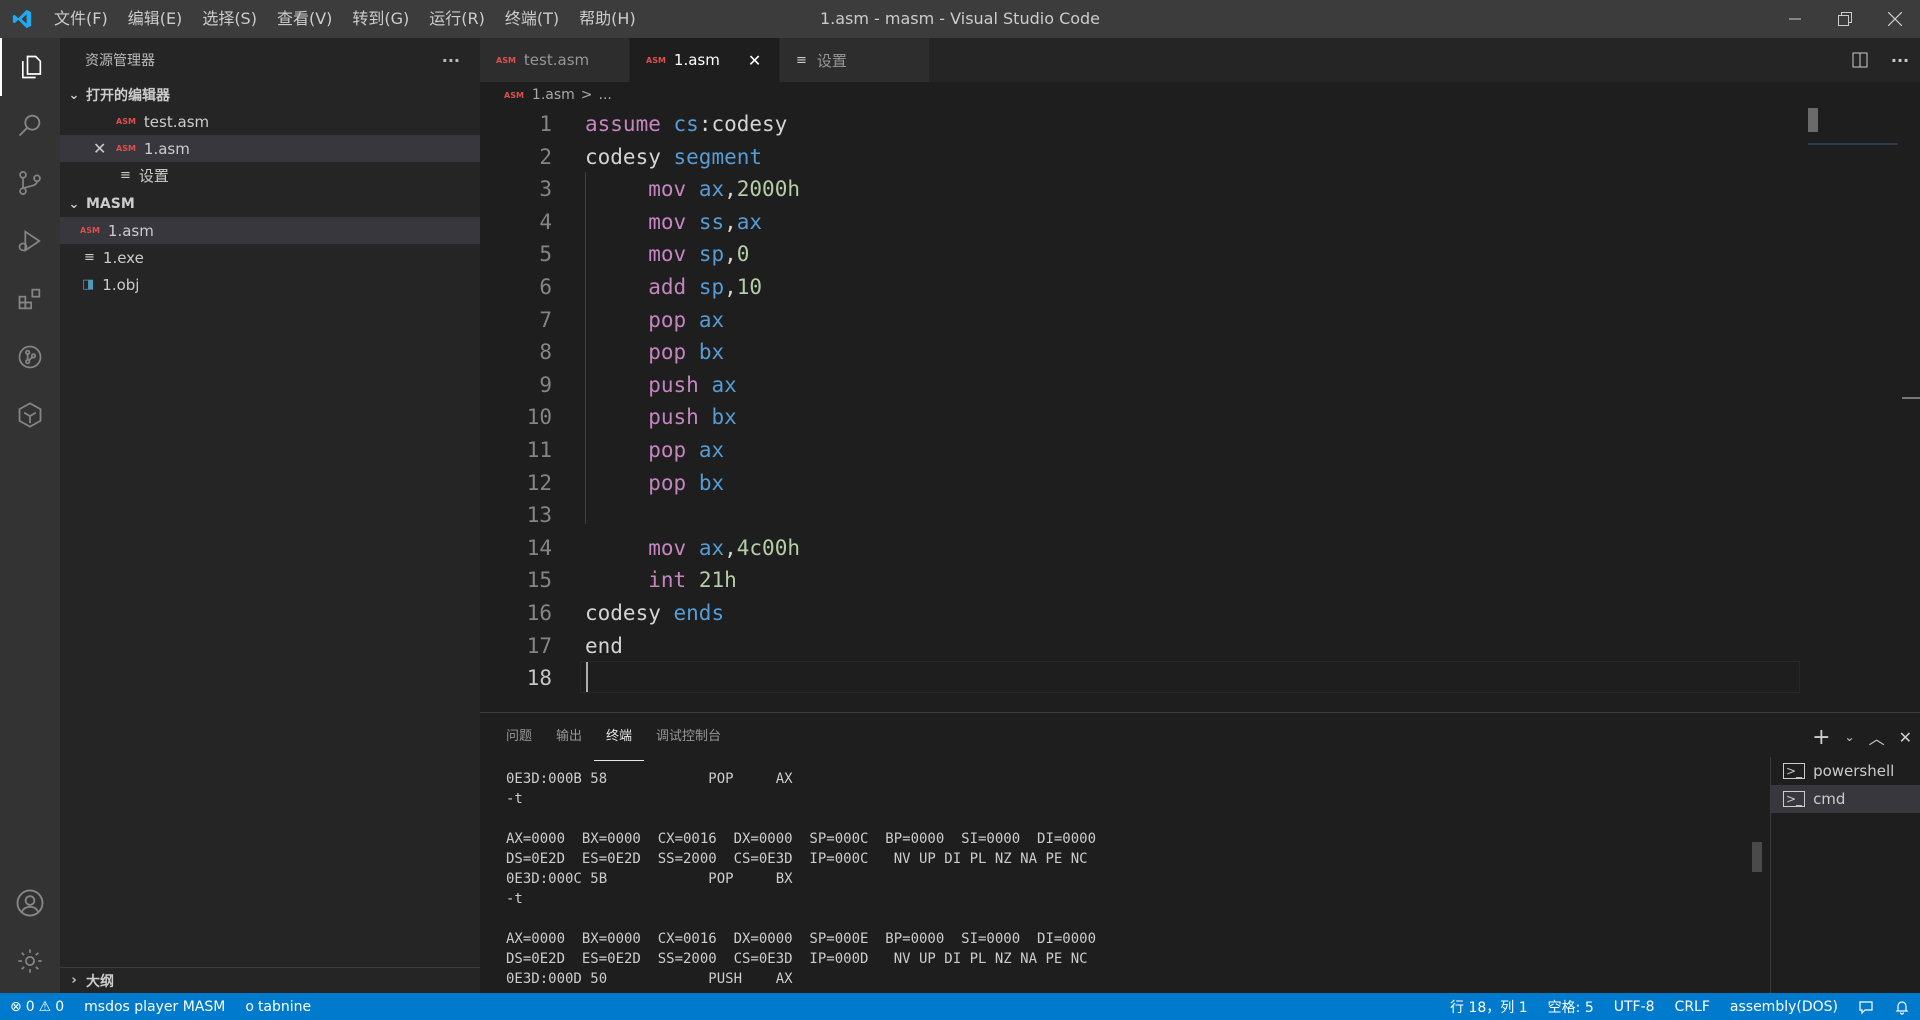  Describe the element at coordinates (278, 1006) in the screenshot. I see `status-tabnine: ο tabnine` at that location.